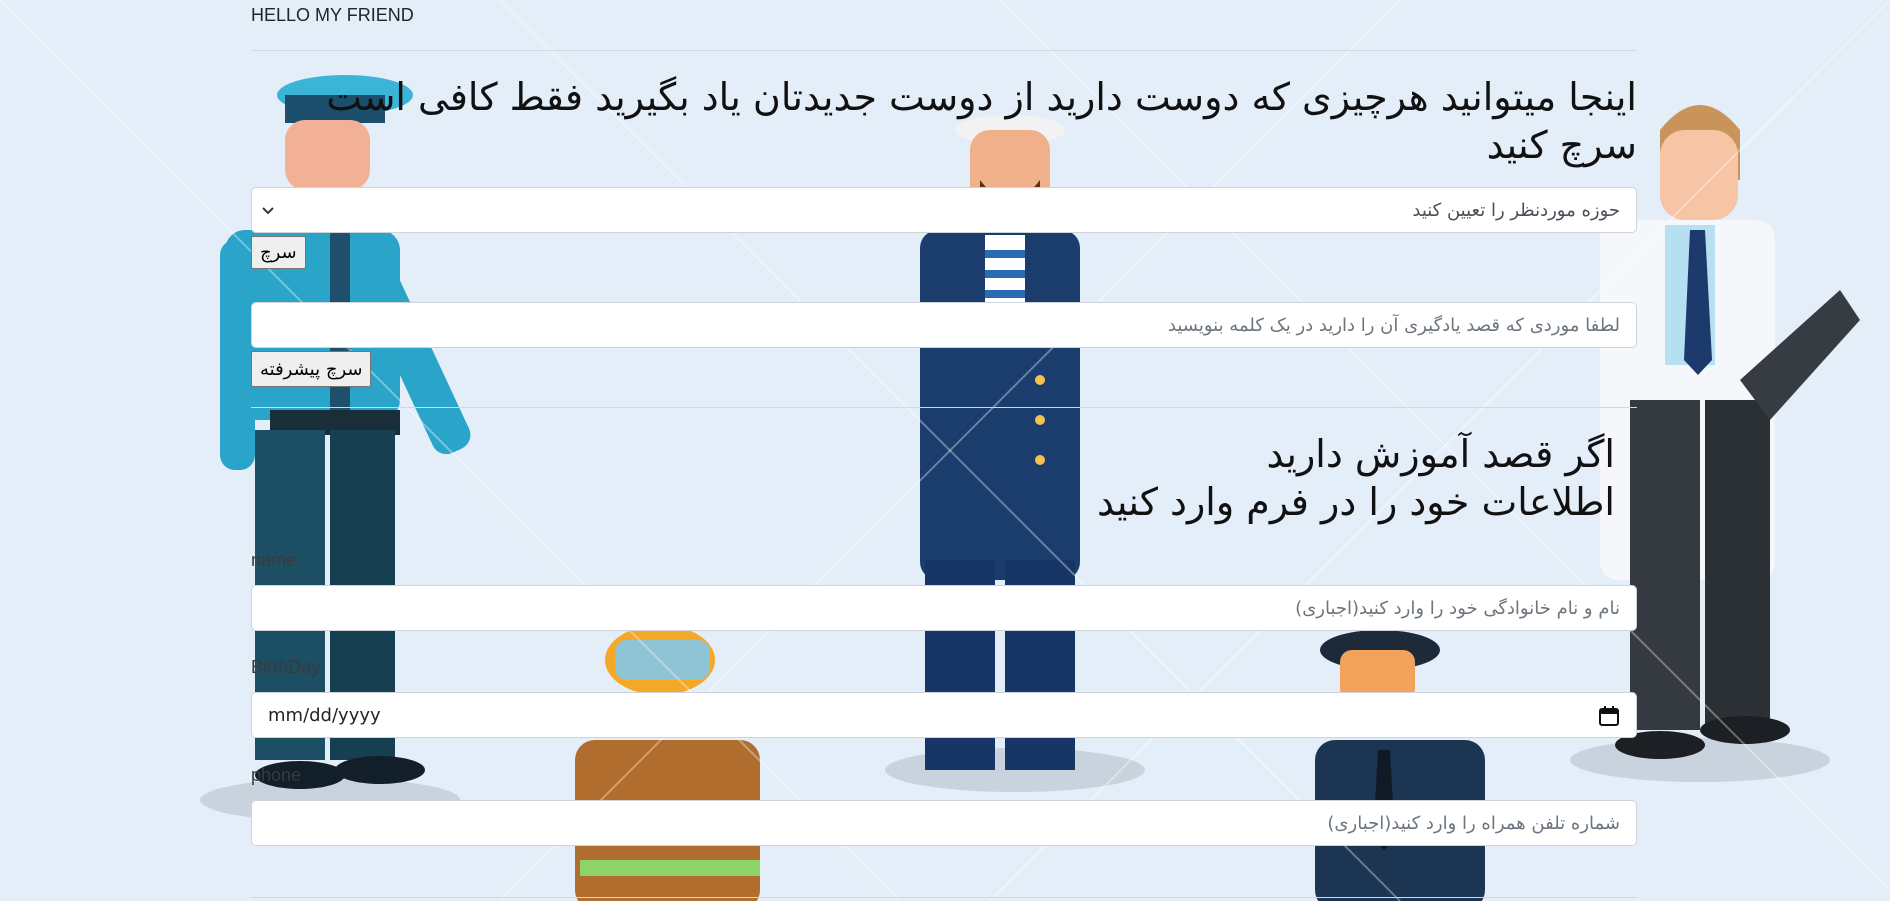  I want to click on form-heading-line1: اگر قصد آموزش دارید, so click(1440, 454).